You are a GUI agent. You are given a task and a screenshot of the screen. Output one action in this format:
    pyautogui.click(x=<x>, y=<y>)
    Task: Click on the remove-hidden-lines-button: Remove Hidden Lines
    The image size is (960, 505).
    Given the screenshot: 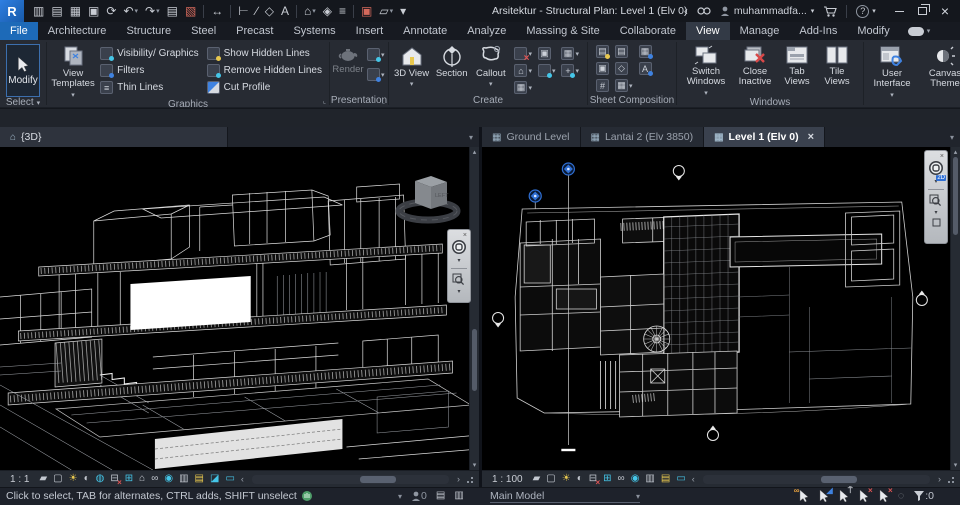 What is the action you would take?
    pyautogui.click(x=264, y=71)
    